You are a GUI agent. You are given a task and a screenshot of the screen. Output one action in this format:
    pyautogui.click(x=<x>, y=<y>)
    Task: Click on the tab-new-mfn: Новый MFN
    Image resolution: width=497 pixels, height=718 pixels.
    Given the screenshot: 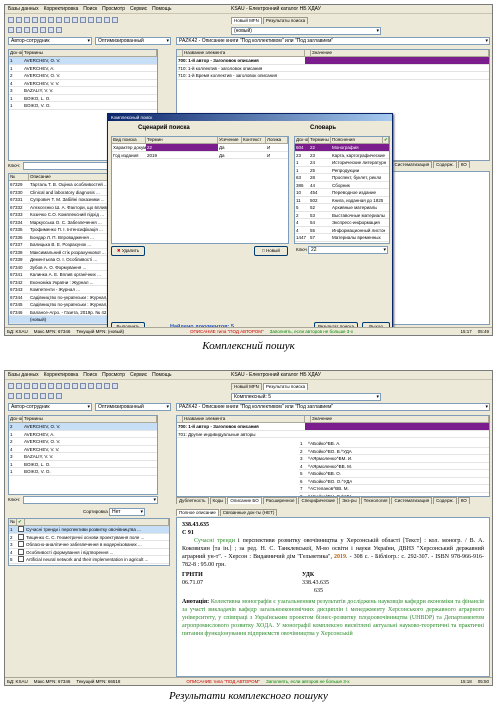 What is the action you would take?
    pyautogui.click(x=246, y=20)
    